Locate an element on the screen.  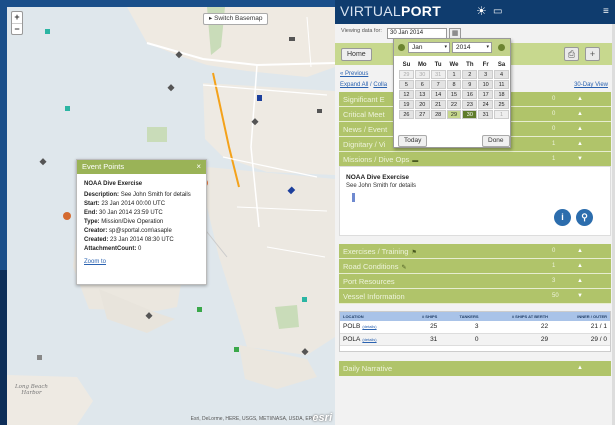
calendar-day: 17 is located at coordinates (486, 94).